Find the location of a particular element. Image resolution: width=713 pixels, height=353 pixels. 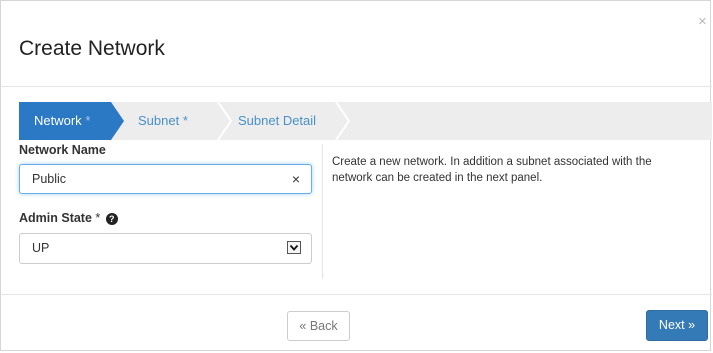

tab-subnet-detail: Subnet Detail is located at coordinates (277, 121).